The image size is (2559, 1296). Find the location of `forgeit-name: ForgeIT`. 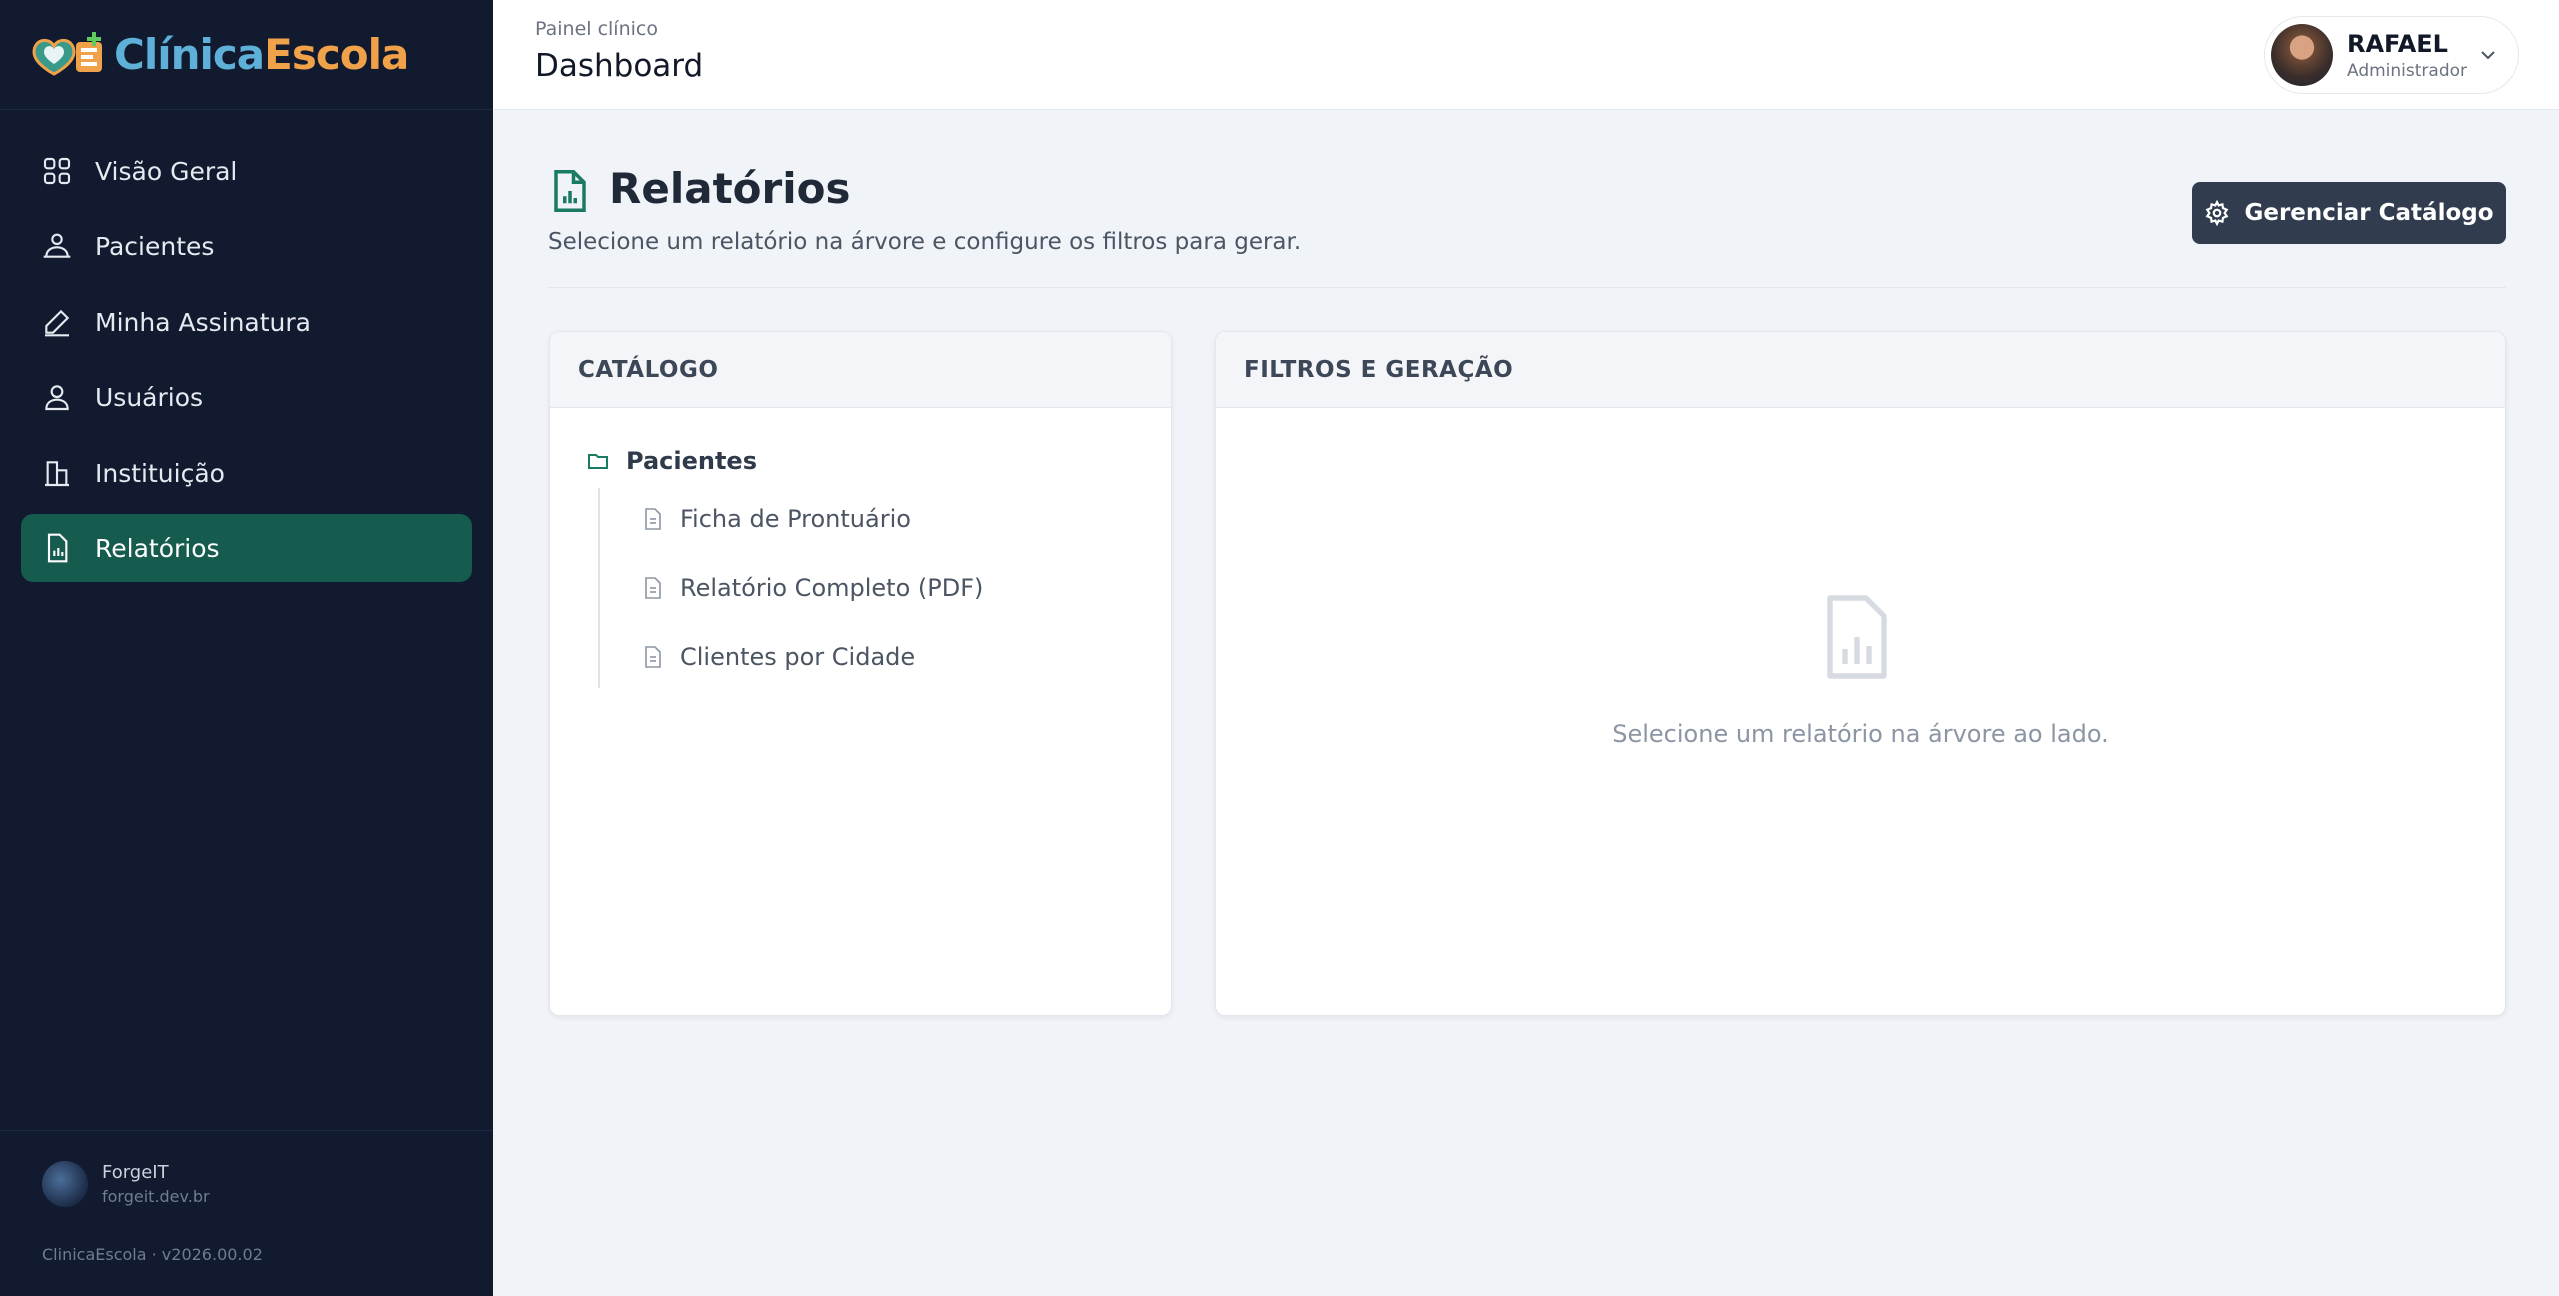

forgeit-name: ForgeIT is located at coordinates (135, 1172).